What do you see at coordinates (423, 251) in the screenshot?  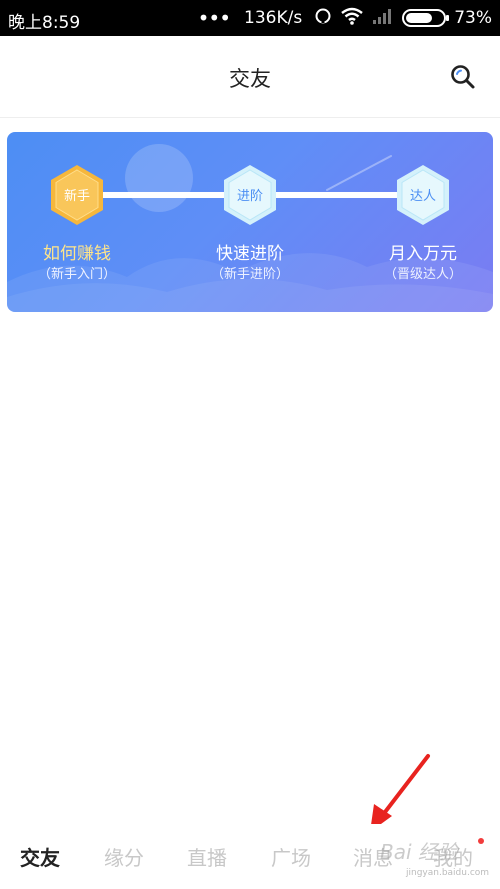 I see `step-title-high-income: 月入万元` at bounding box center [423, 251].